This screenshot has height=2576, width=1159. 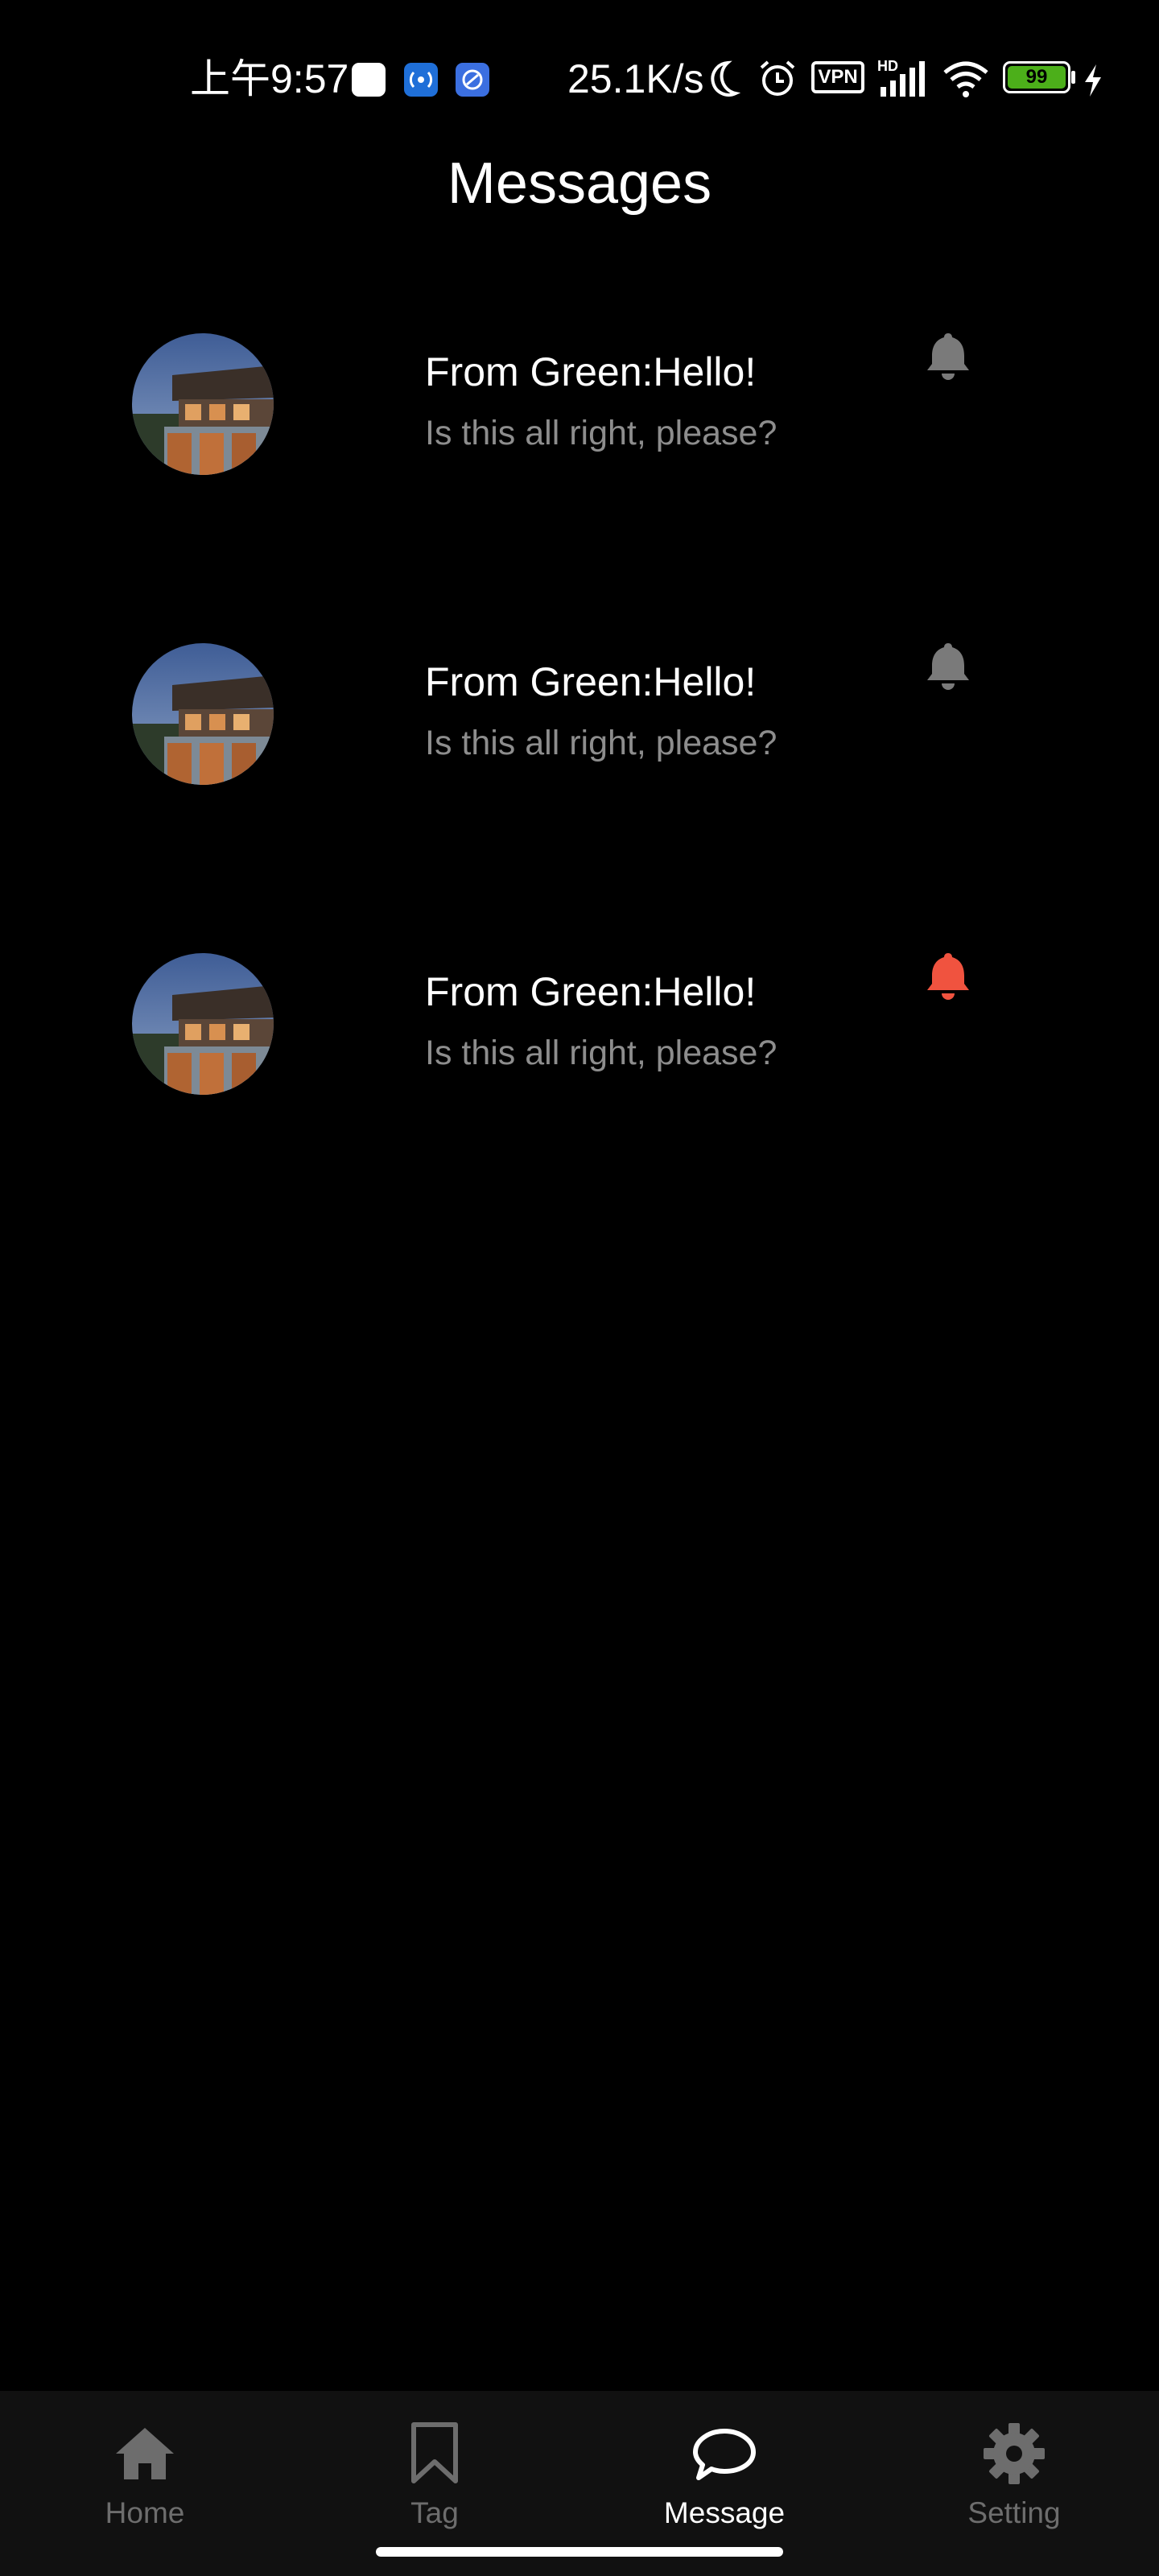 What do you see at coordinates (965, 79) in the screenshot?
I see `wifi-icon` at bounding box center [965, 79].